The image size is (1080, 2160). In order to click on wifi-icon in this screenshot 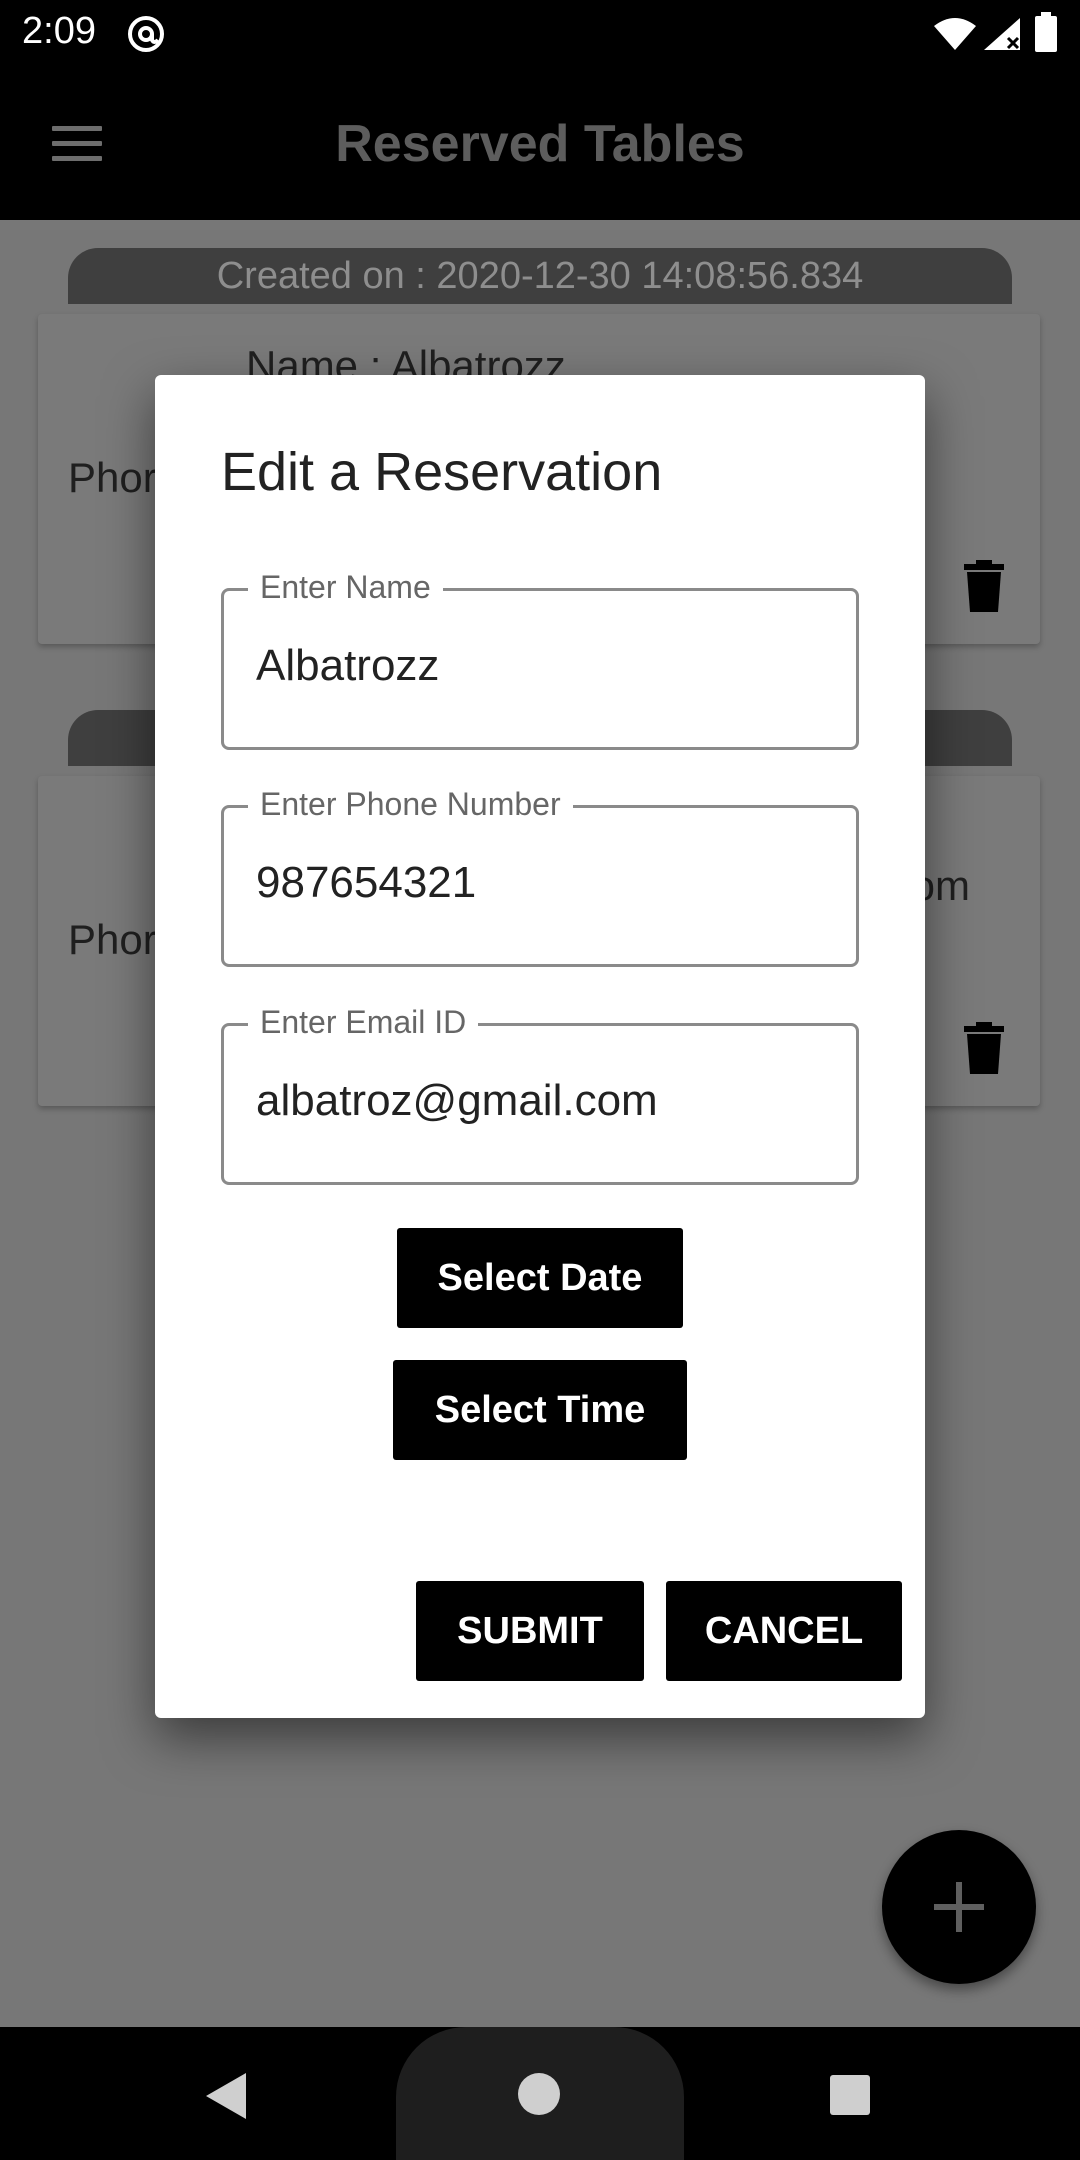, I will do `click(955, 34)`.